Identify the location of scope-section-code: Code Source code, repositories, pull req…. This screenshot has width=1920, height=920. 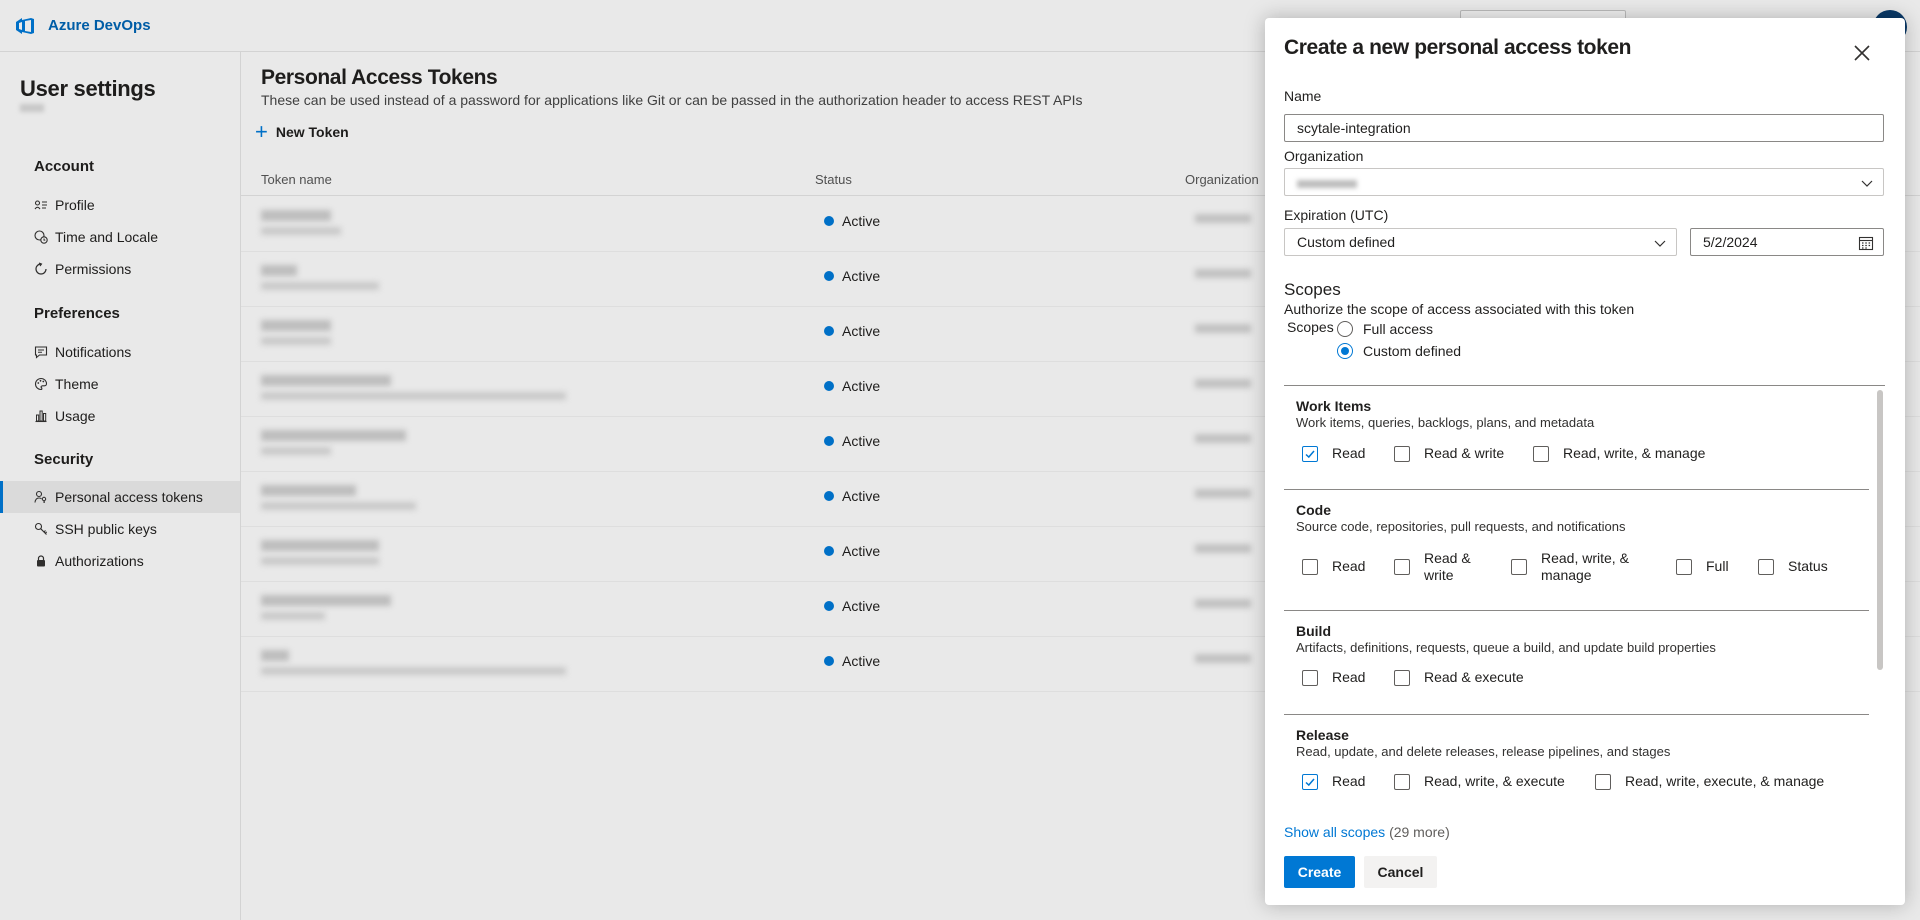
(1576, 550).